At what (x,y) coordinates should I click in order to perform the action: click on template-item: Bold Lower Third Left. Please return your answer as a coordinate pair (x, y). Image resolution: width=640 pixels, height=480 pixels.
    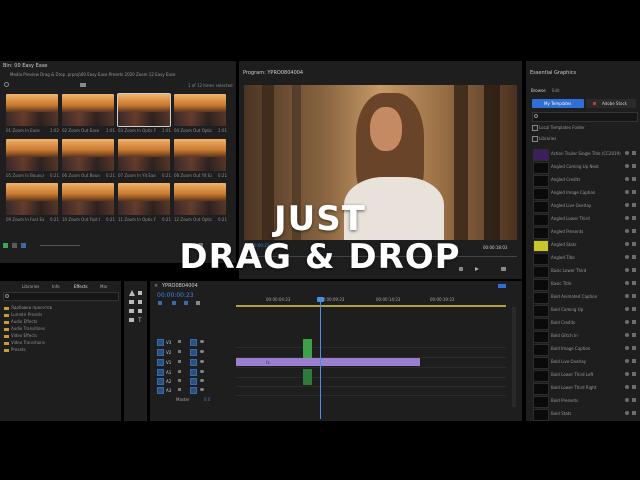
    Looking at the image, I should click on (585, 375).